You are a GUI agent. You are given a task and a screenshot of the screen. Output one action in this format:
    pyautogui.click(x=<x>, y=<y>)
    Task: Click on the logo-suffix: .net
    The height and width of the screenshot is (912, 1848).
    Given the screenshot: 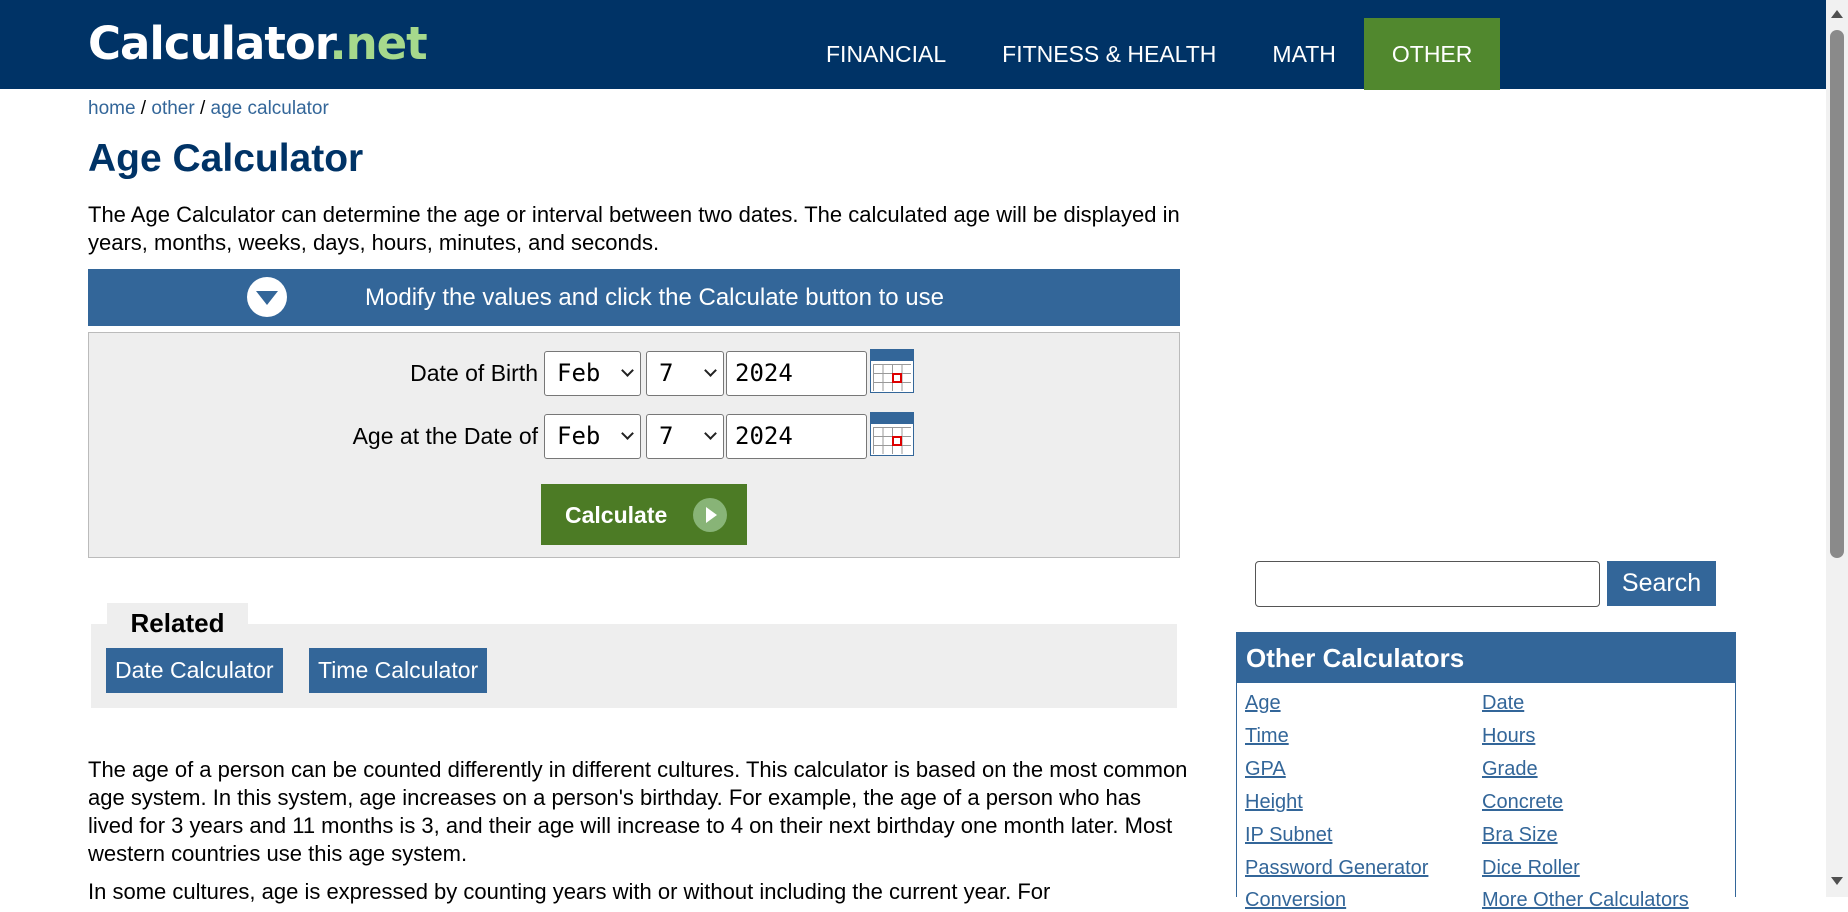 What is the action you would take?
    pyautogui.click(x=379, y=43)
    